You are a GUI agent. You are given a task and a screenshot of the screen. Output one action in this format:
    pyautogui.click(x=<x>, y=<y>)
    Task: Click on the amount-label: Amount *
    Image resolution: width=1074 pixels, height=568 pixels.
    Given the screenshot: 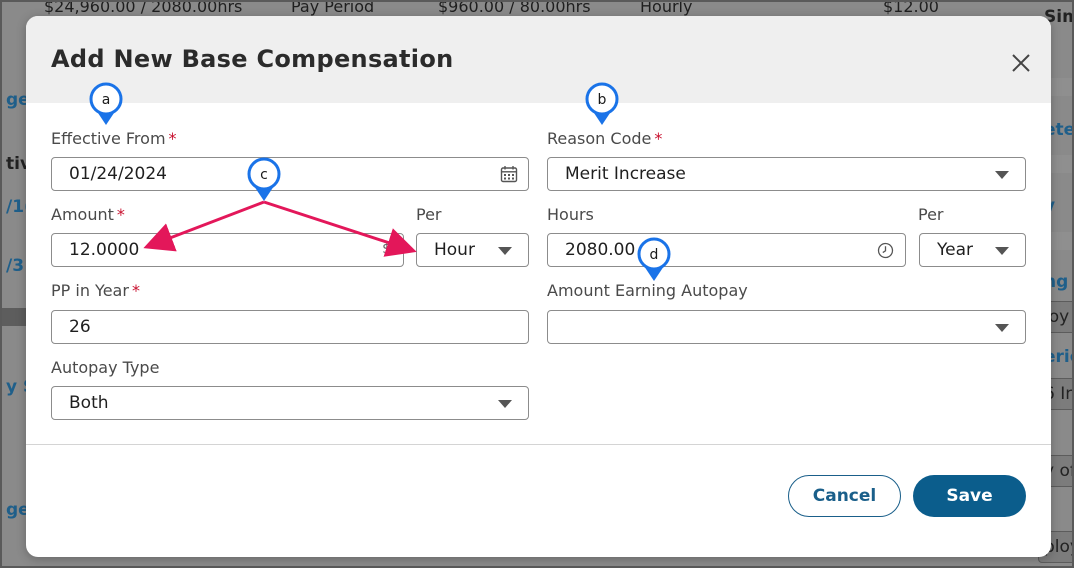 What is the action you would take?
    pyautogui.click(x=88, y=214)
    